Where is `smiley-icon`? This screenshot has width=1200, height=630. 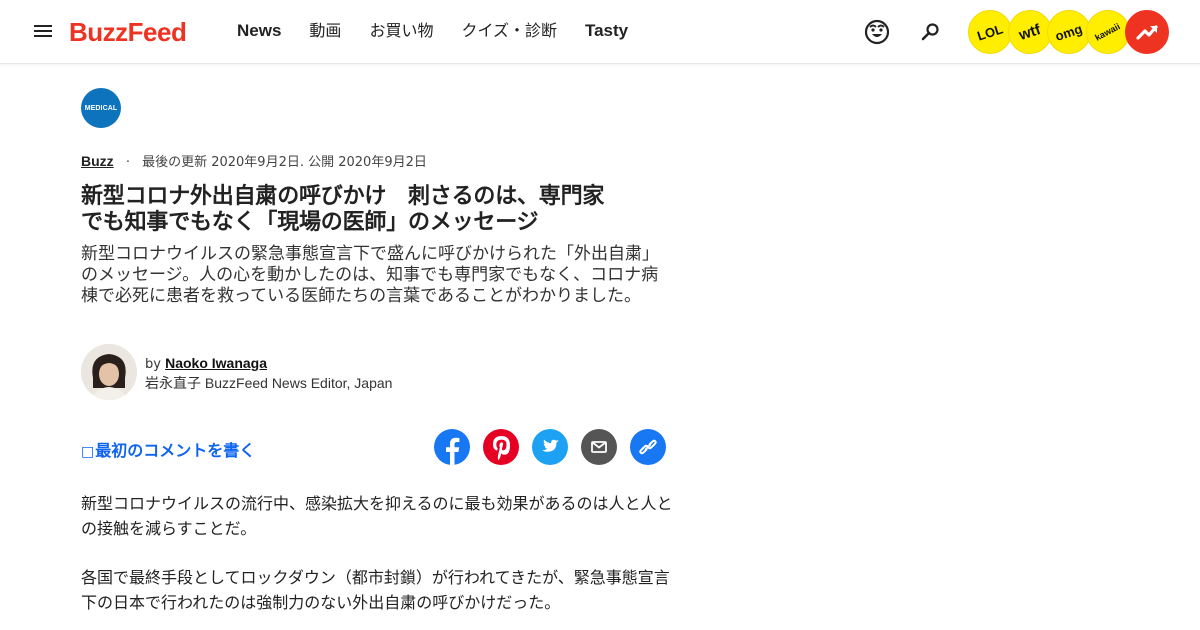
smiley-icon is located at coordinates (877, 32).